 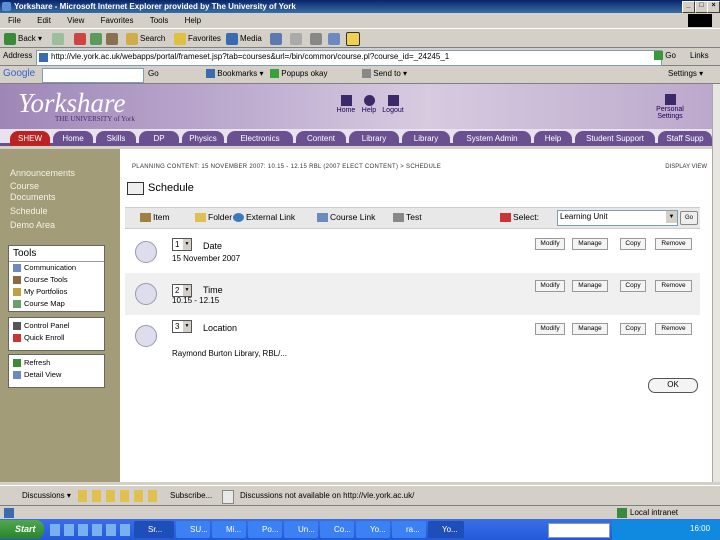 What do you see at coordinates (197, 39) in the screenshot?
I see `favorites-button: Favorites` at bounding box center [197, 39].